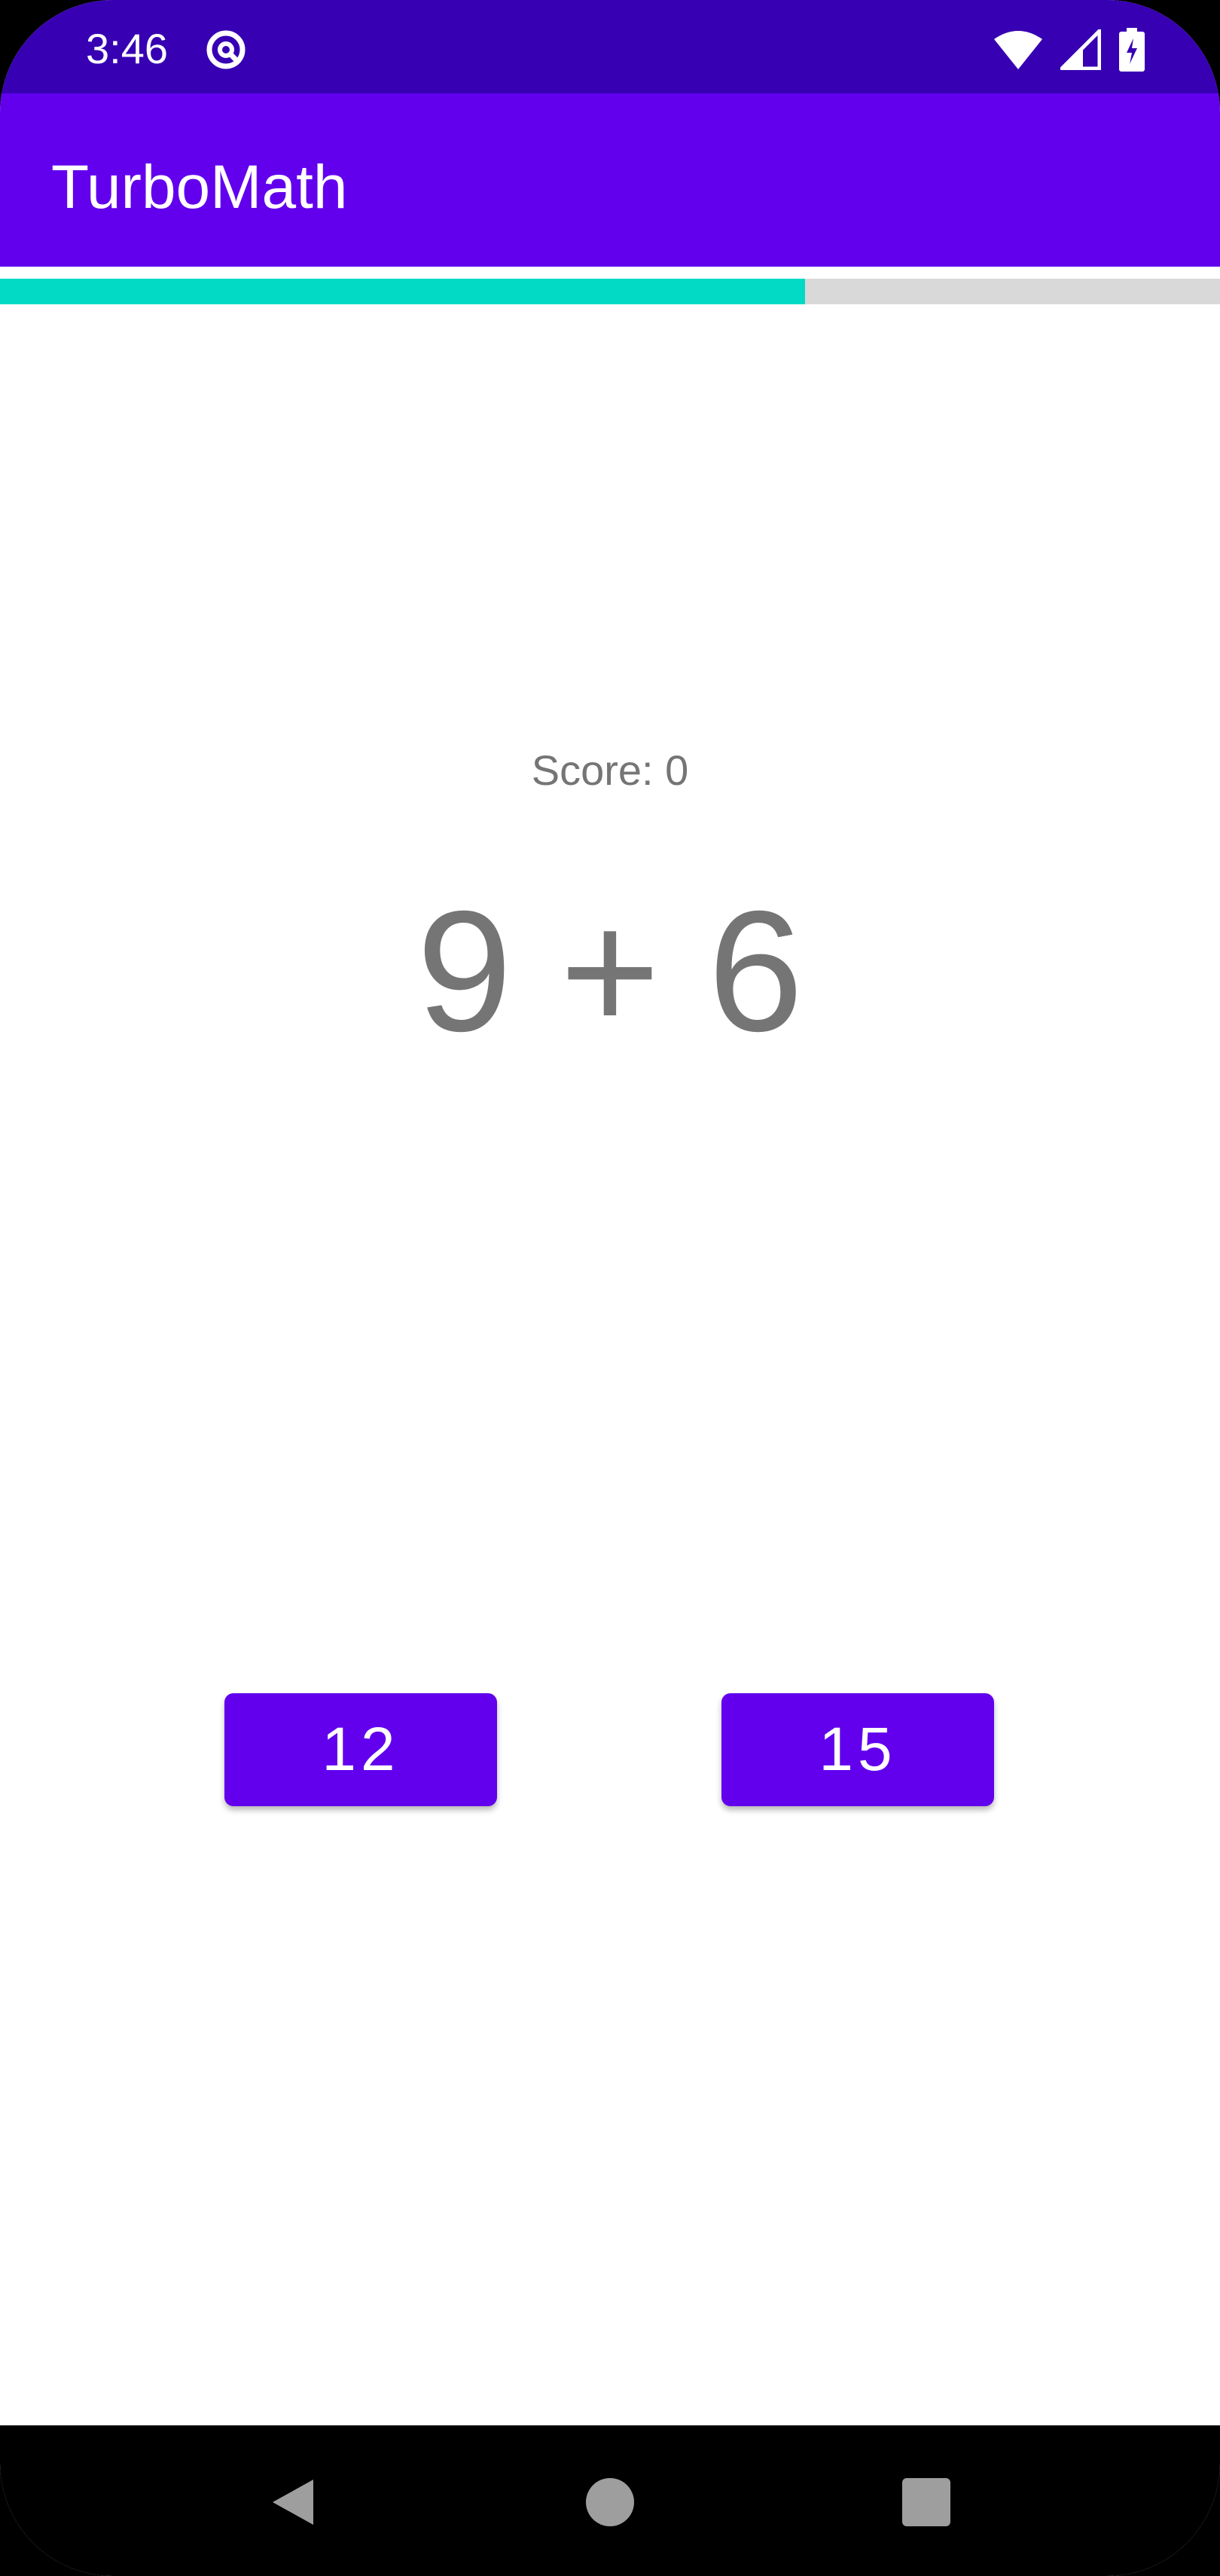  I want to click on timer-progress-fill, so click(403, 292).